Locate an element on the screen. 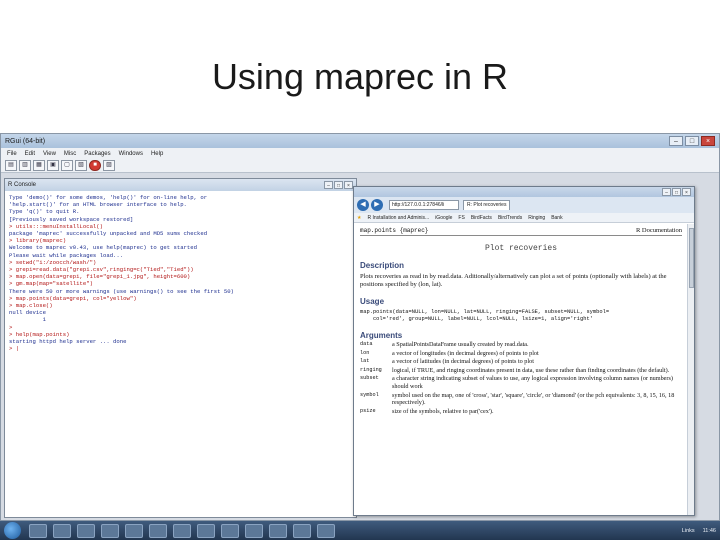  menu-help: Help is located at coordinates (157, 154).